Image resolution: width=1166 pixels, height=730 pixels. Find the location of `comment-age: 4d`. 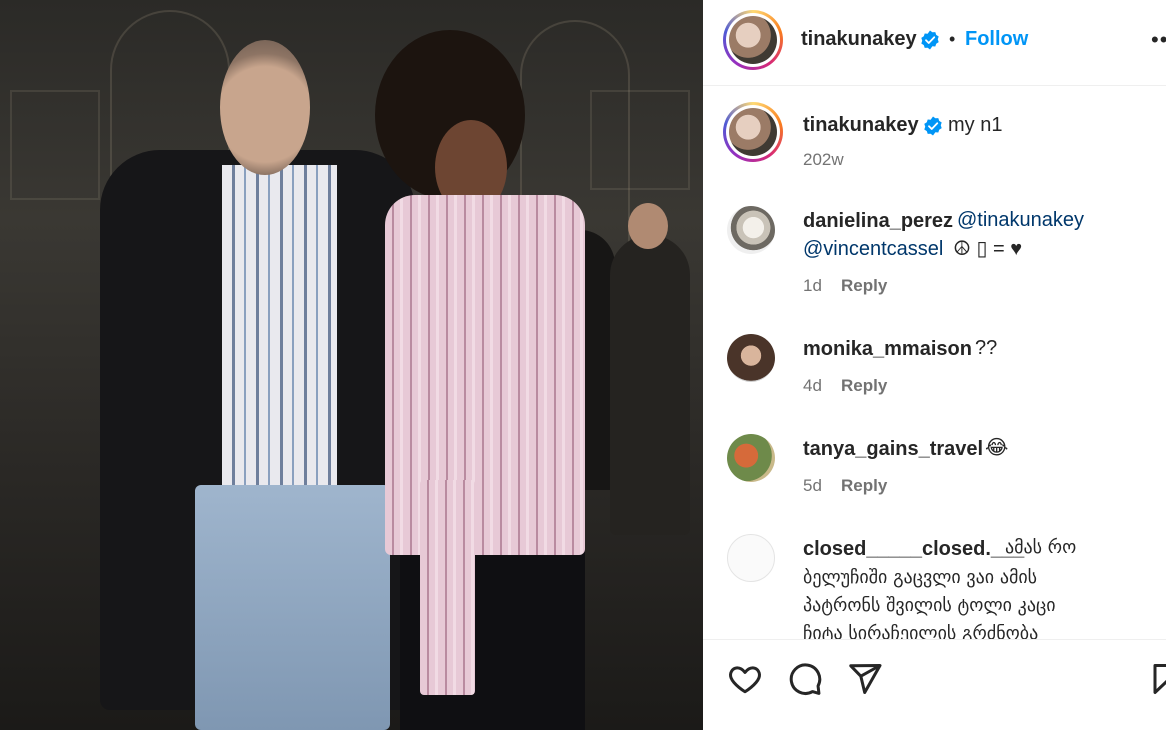

comment-age: 4d is located at coordinates (812, 386).